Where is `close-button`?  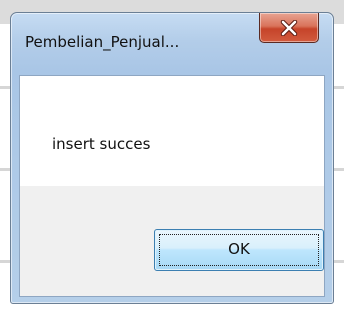
close-button is located at coordinates (289, 28).